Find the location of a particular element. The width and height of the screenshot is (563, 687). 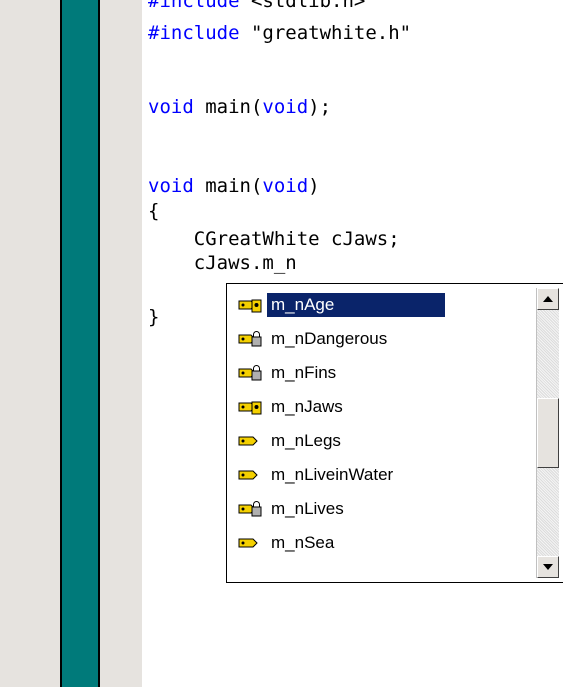

left-margin is located at coordinates (30, 343).